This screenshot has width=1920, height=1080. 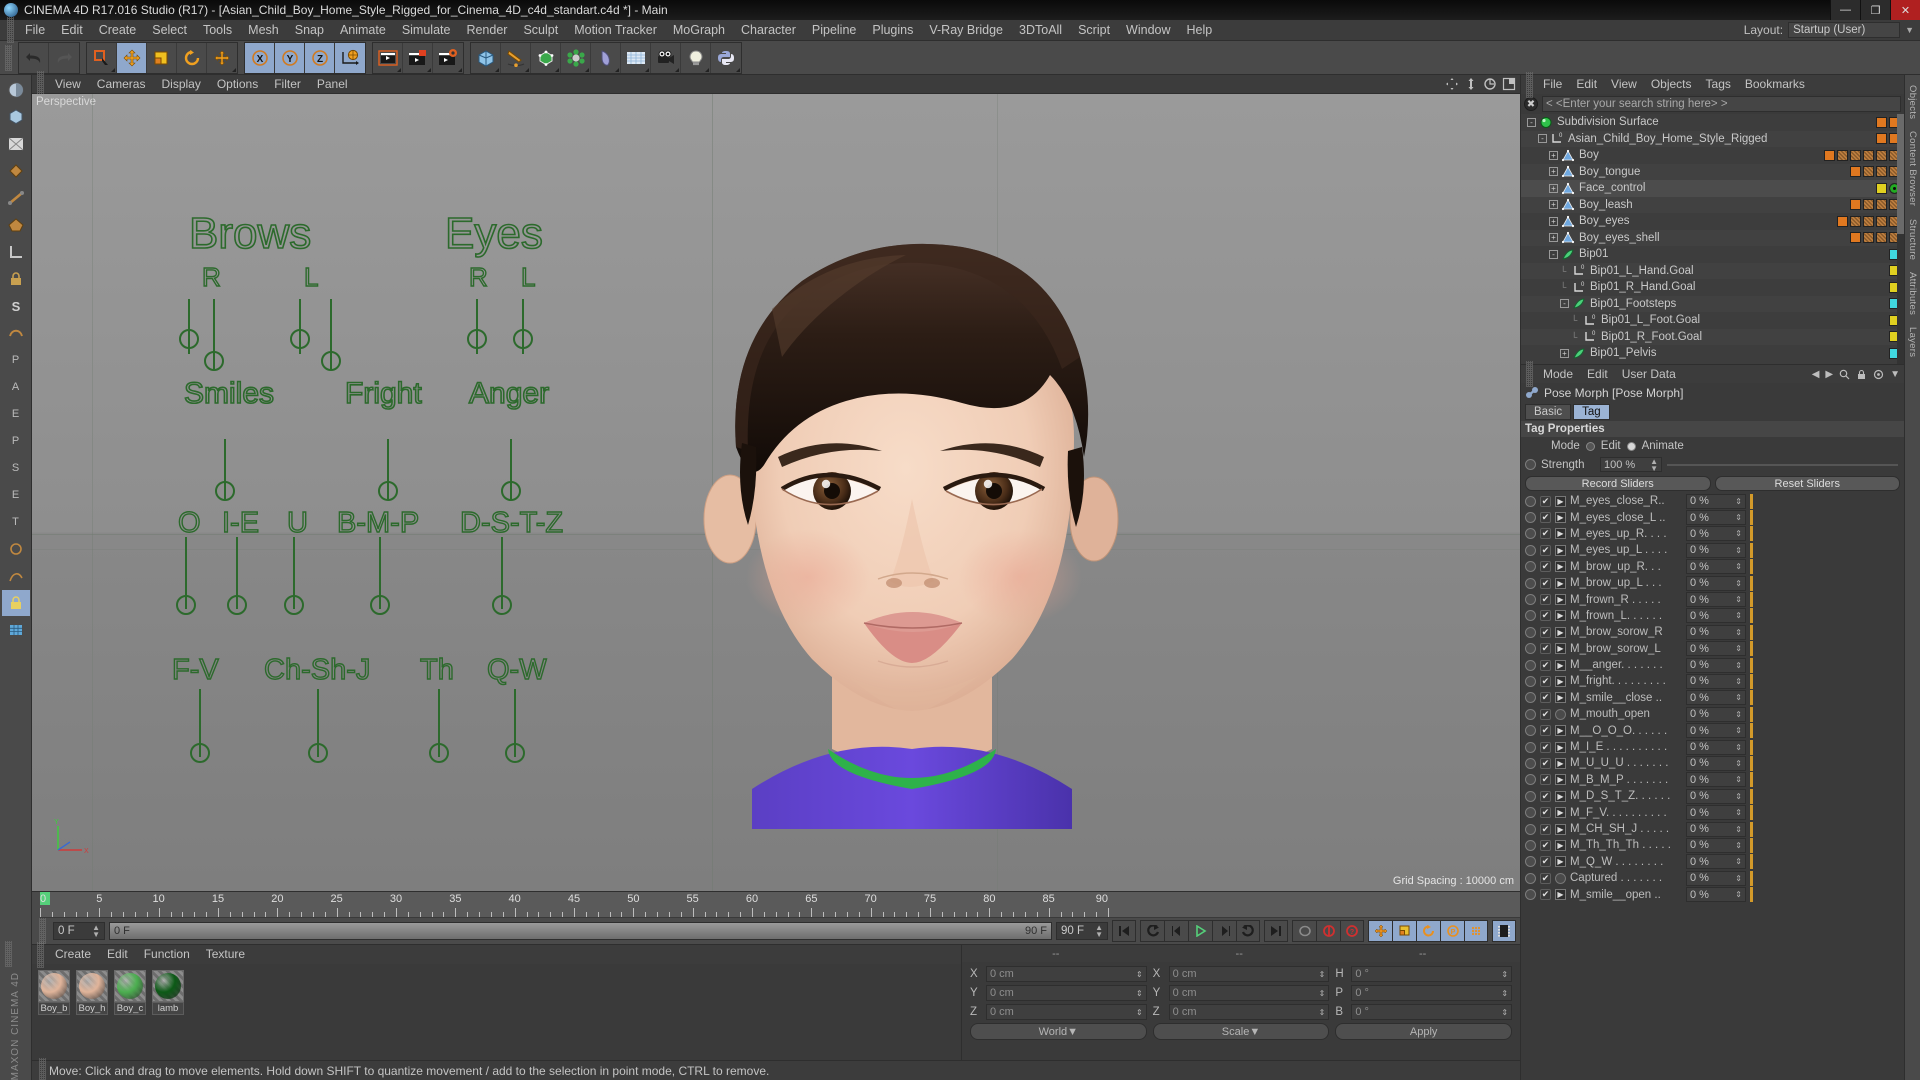 I want to click on object-tag-orange, so click(x=1881, y=139).